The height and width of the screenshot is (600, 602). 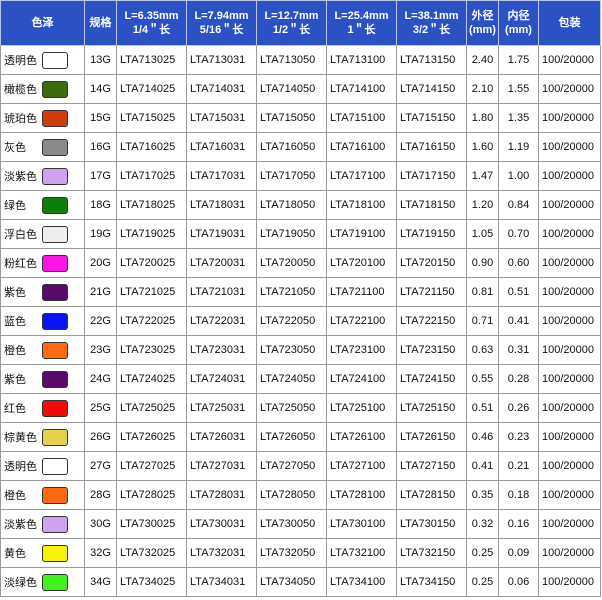 What do you see at coordinates (151, 30) in the screenshot?
I see `header-line-2: 1/4＂长` at bounding box center [151, 30].